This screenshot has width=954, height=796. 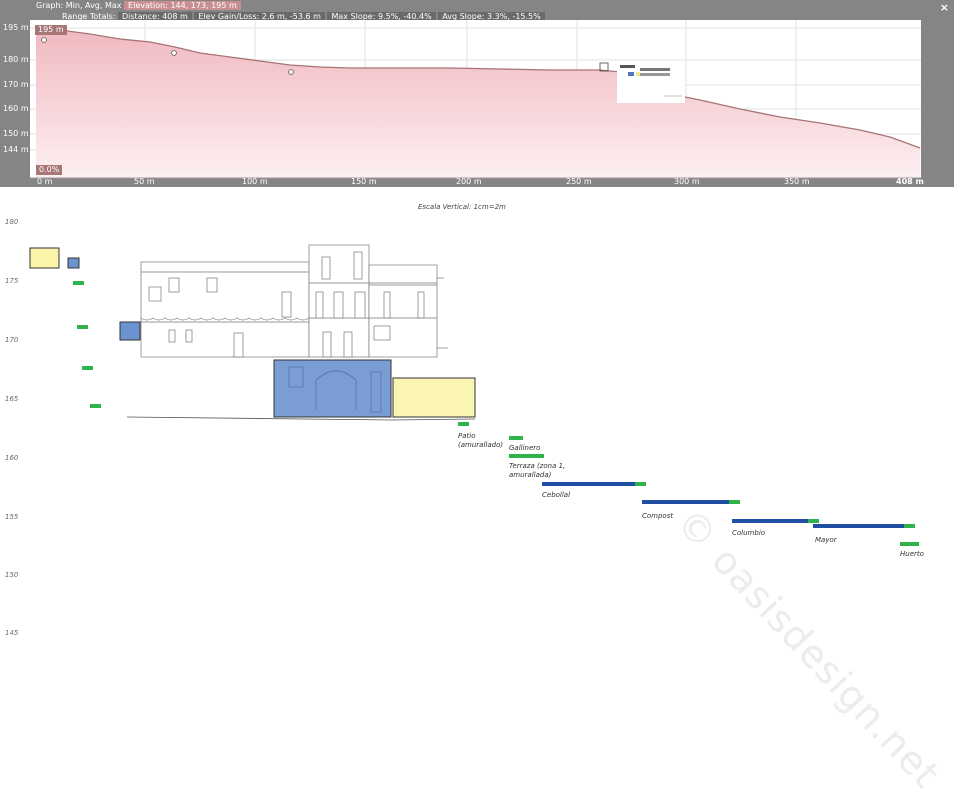 I want to click on house-elevation, so click(x=294, y=301).